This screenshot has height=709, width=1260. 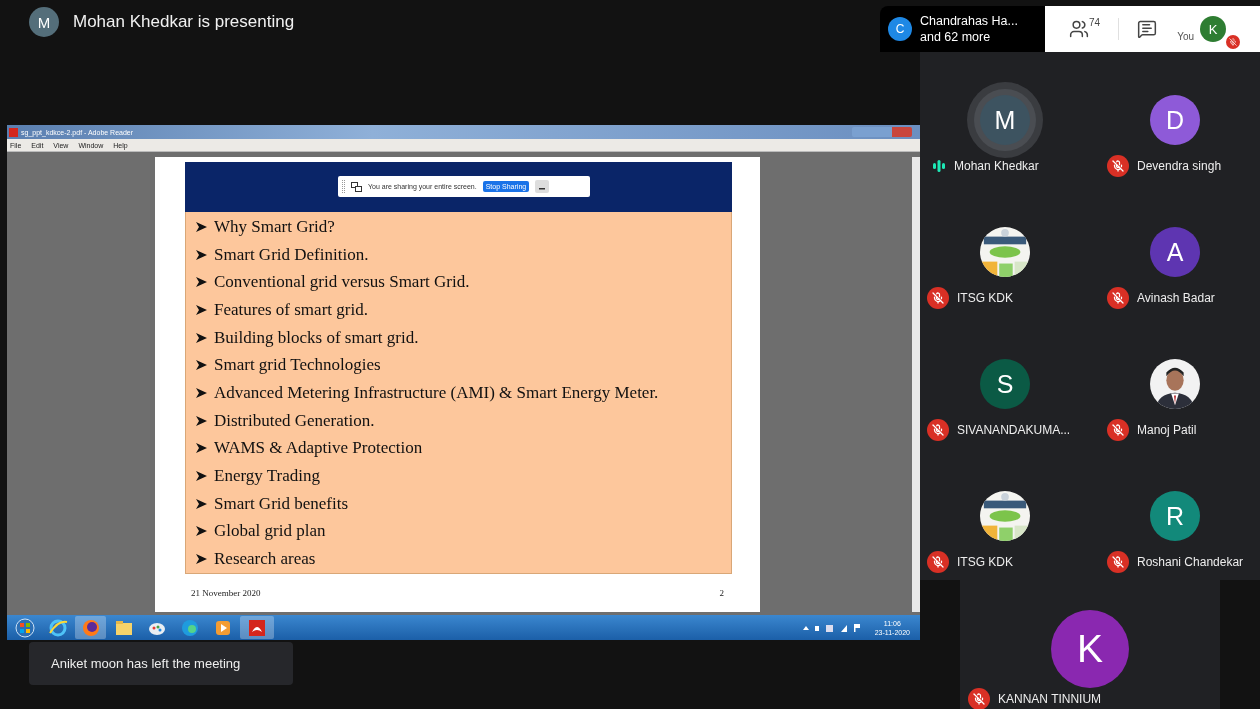 I want to click on bullet-text: Energy Trading, so click(x=267, y=476).